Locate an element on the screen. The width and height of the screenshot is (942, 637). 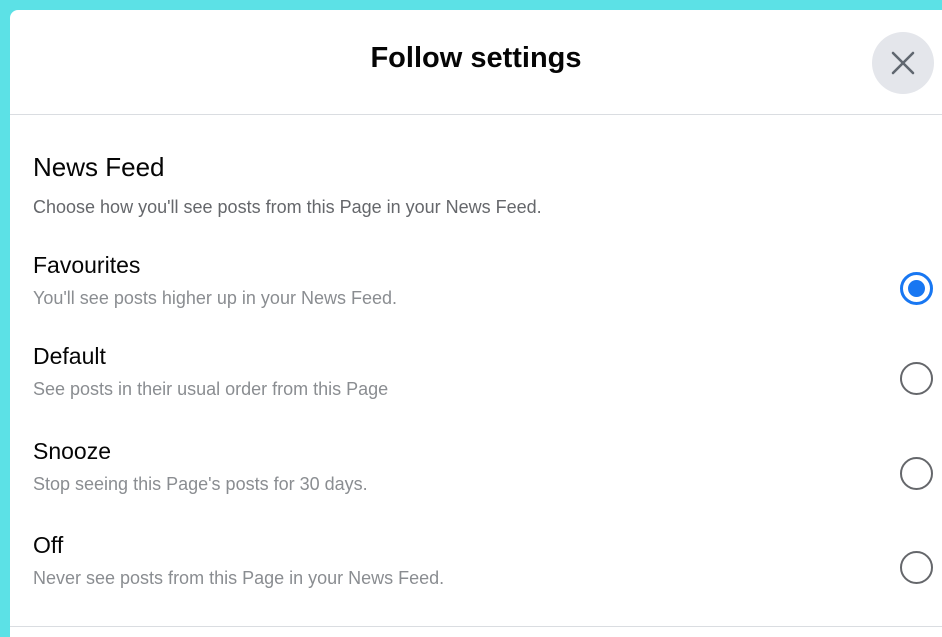
section-title: News Feed is located at coordinates (99, 167).